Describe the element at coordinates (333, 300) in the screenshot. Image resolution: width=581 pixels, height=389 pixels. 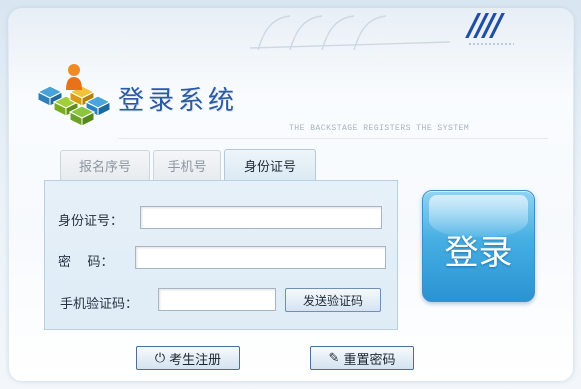
I see `send-code-button: 发送验证码` at that location.